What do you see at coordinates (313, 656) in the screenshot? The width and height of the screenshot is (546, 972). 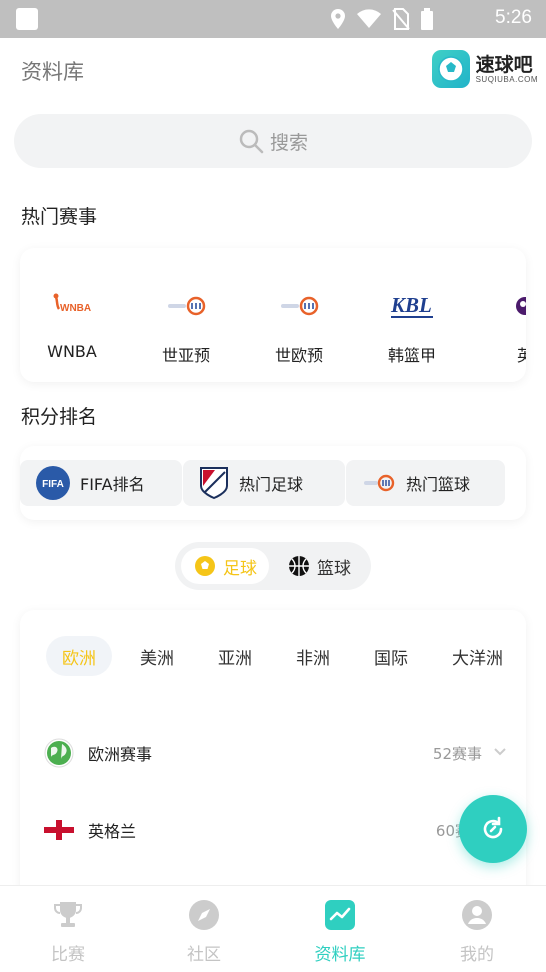 I see `region-tab-africa: 非洲` at bounding box center [313, 656].